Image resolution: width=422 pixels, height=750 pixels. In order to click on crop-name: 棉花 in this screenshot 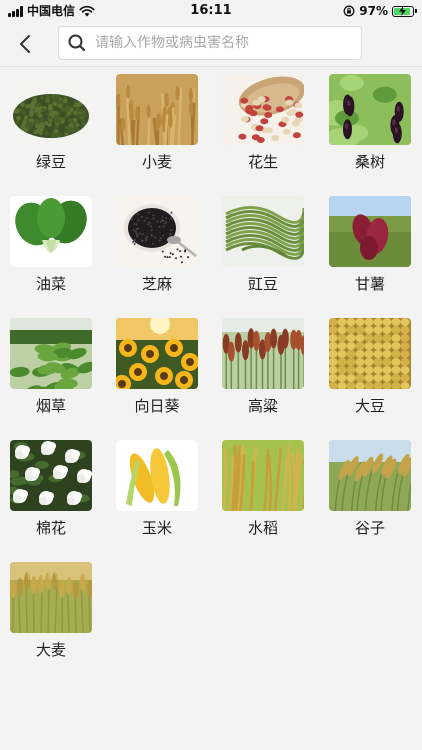, I will do `click(50, 528)`.